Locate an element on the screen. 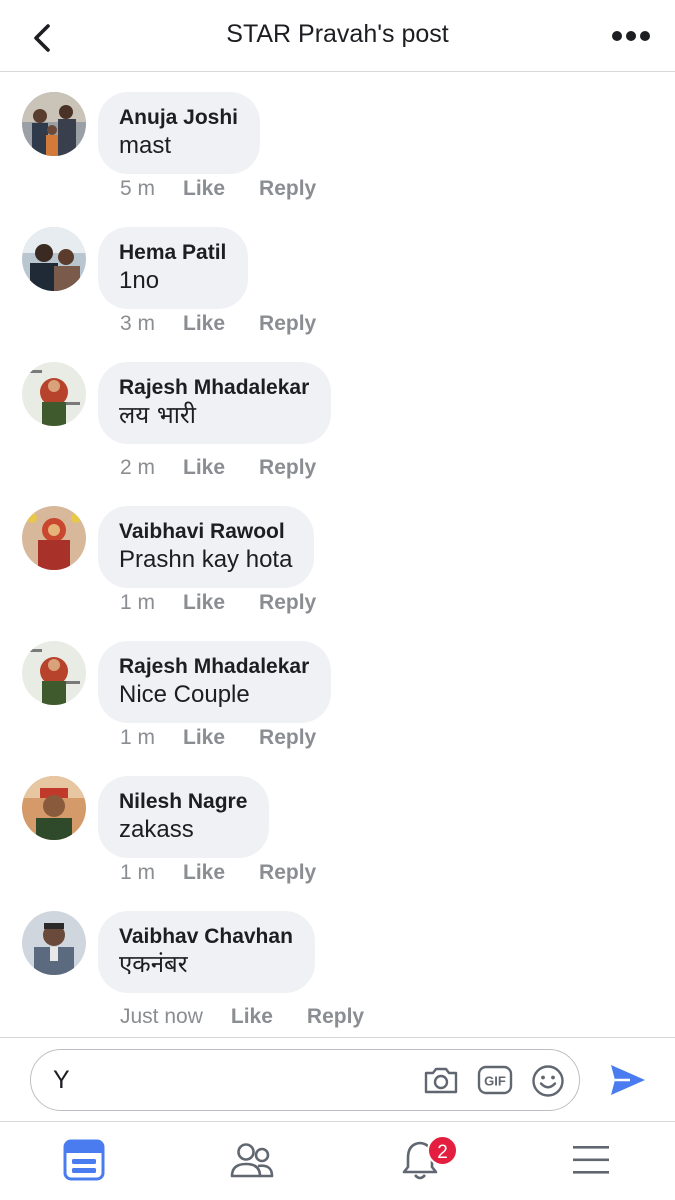  camera-icon is located at coordinates (441, 1080).